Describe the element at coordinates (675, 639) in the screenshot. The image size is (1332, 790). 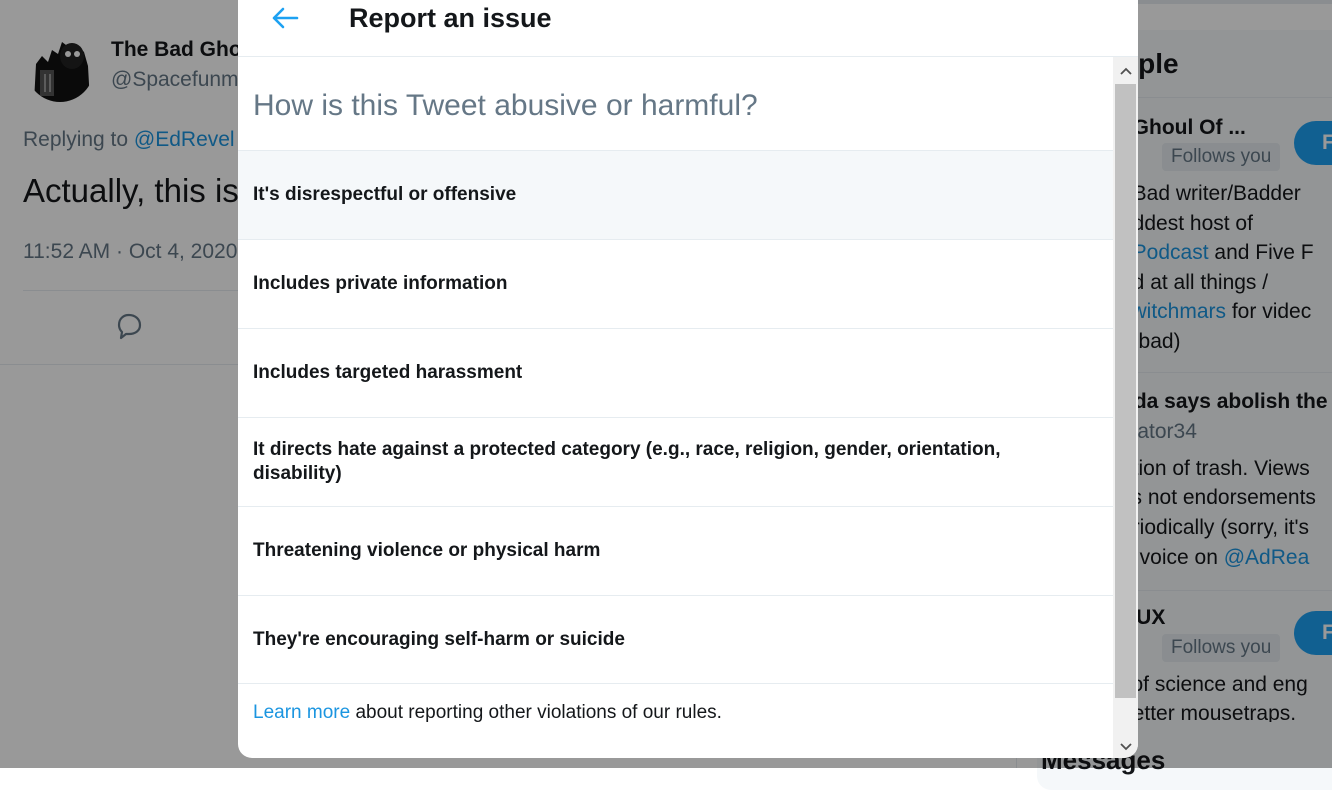
I see `report-option: They're encouraging self-harm or suicide` at that location.